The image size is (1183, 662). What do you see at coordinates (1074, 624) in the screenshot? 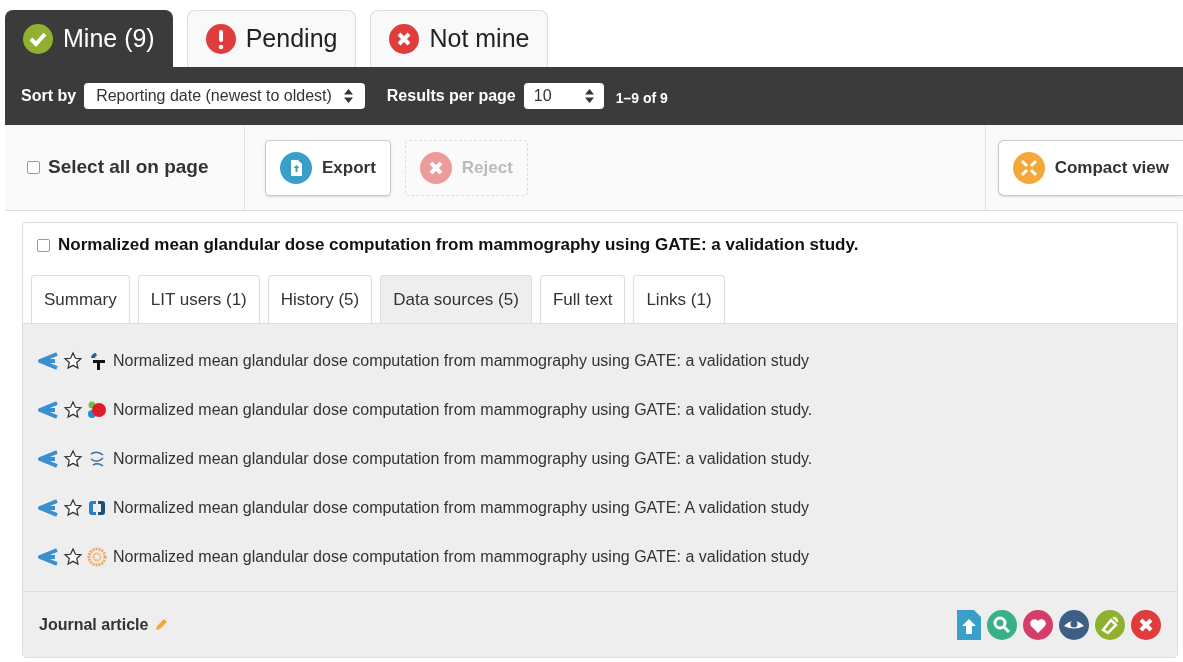
I see `eye-icon` at bounding box center [1074, 624].